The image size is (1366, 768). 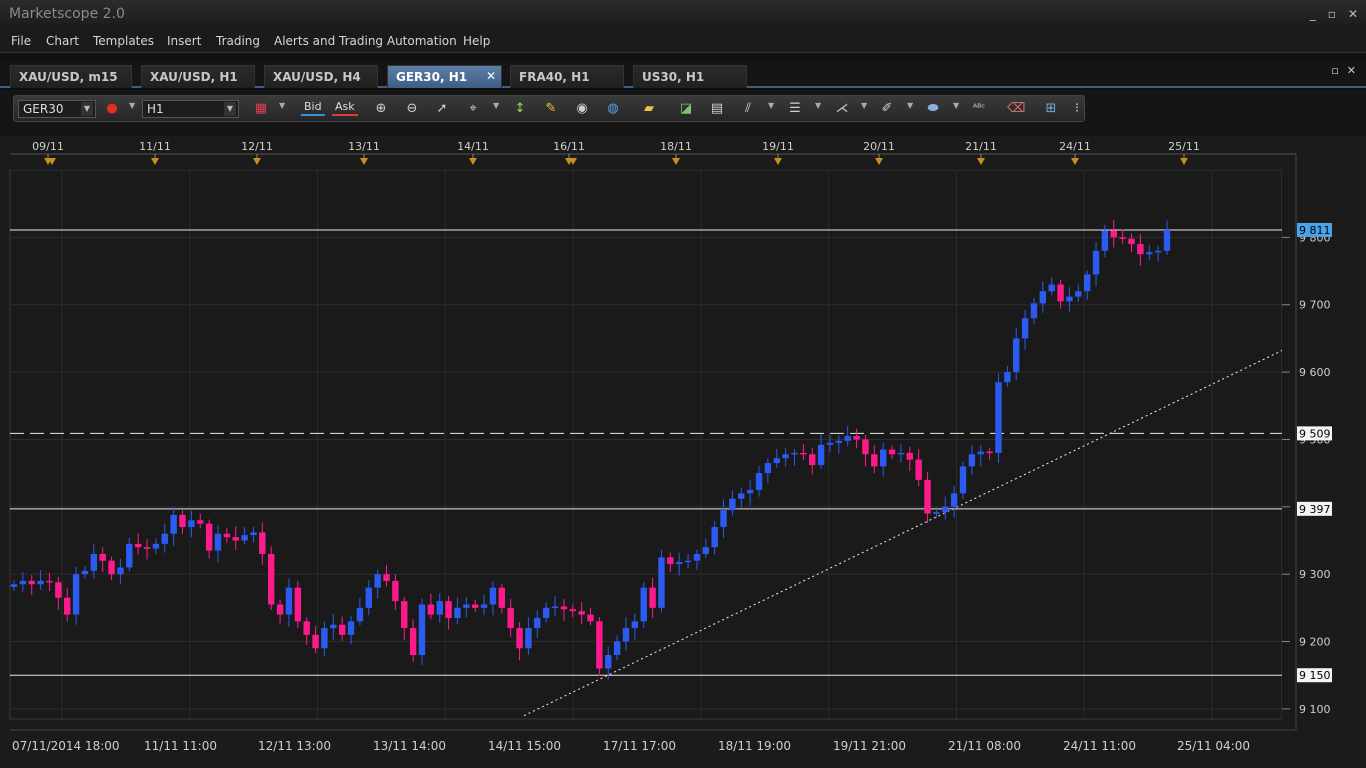 I want to click on price-label: 9 509, so click(x=1315, y=433).